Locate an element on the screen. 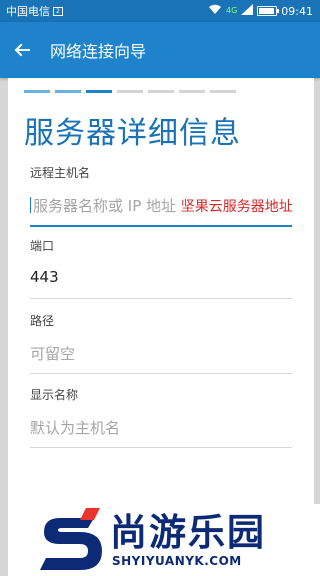  status-right: 4G 09:41 is located at coordinates (260, 11).